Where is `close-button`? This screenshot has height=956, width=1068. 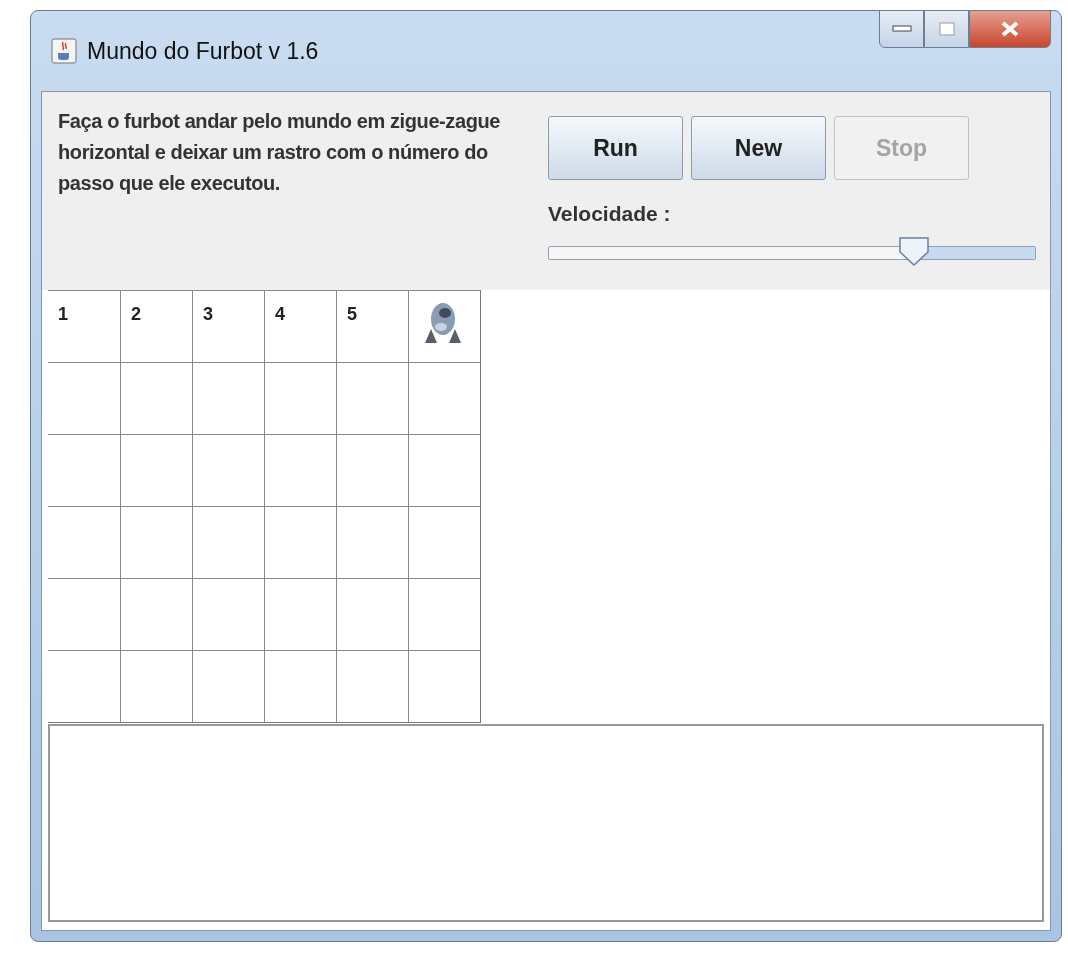 close-button is located at coordinates (1010, 29).